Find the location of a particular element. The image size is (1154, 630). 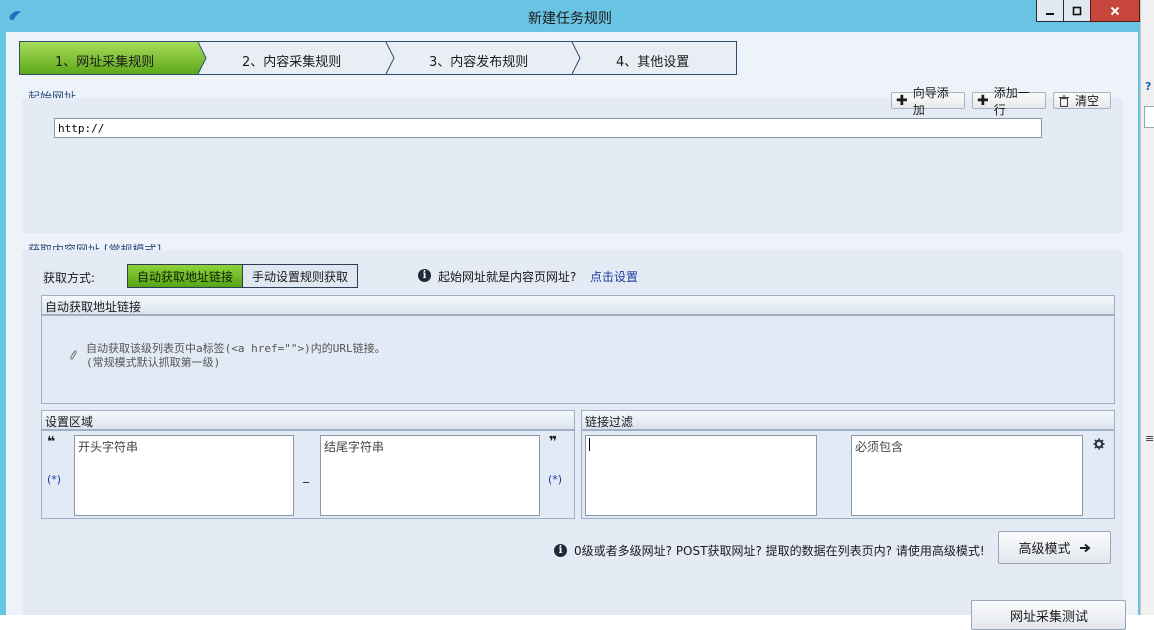

start-url-input is located at coordinates (548, 128).